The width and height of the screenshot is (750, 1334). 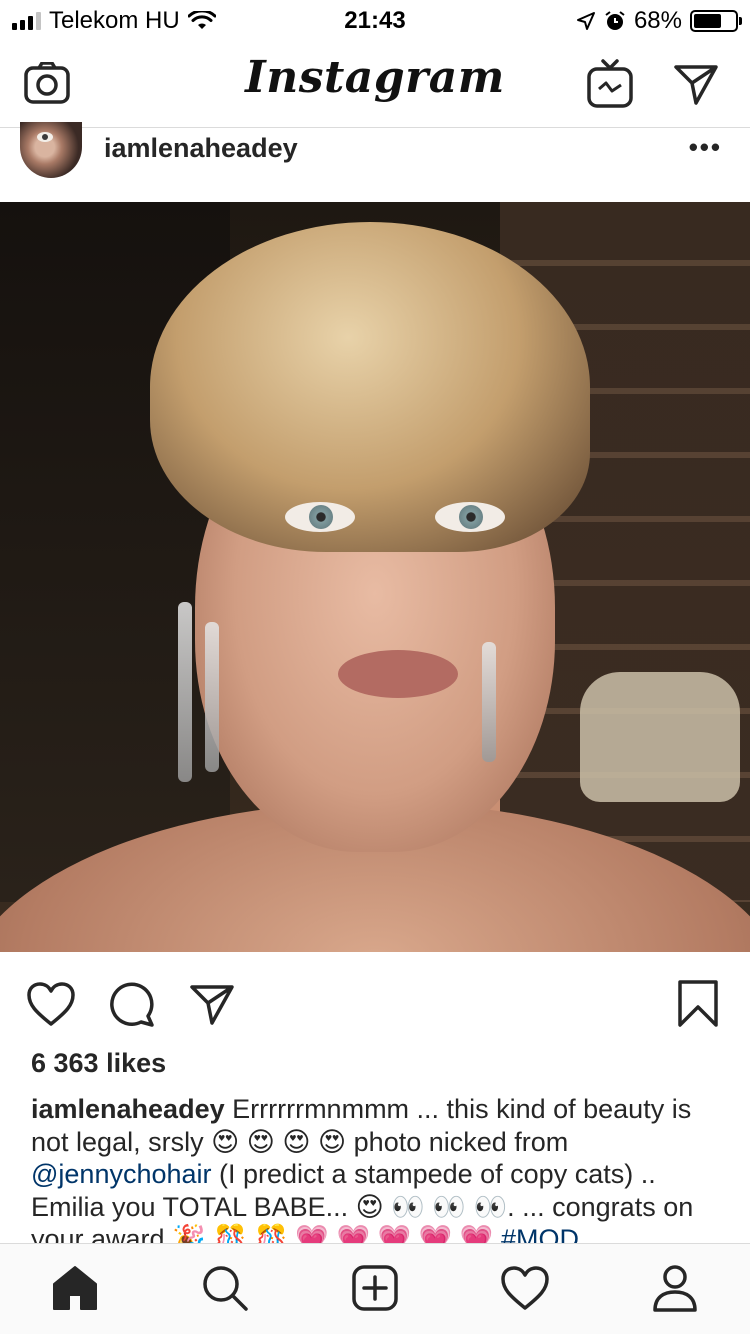 What do you see at coordinates (708, 21) in the screenshot?
I see `battery-level-fill` at bounding box center [708, 21].